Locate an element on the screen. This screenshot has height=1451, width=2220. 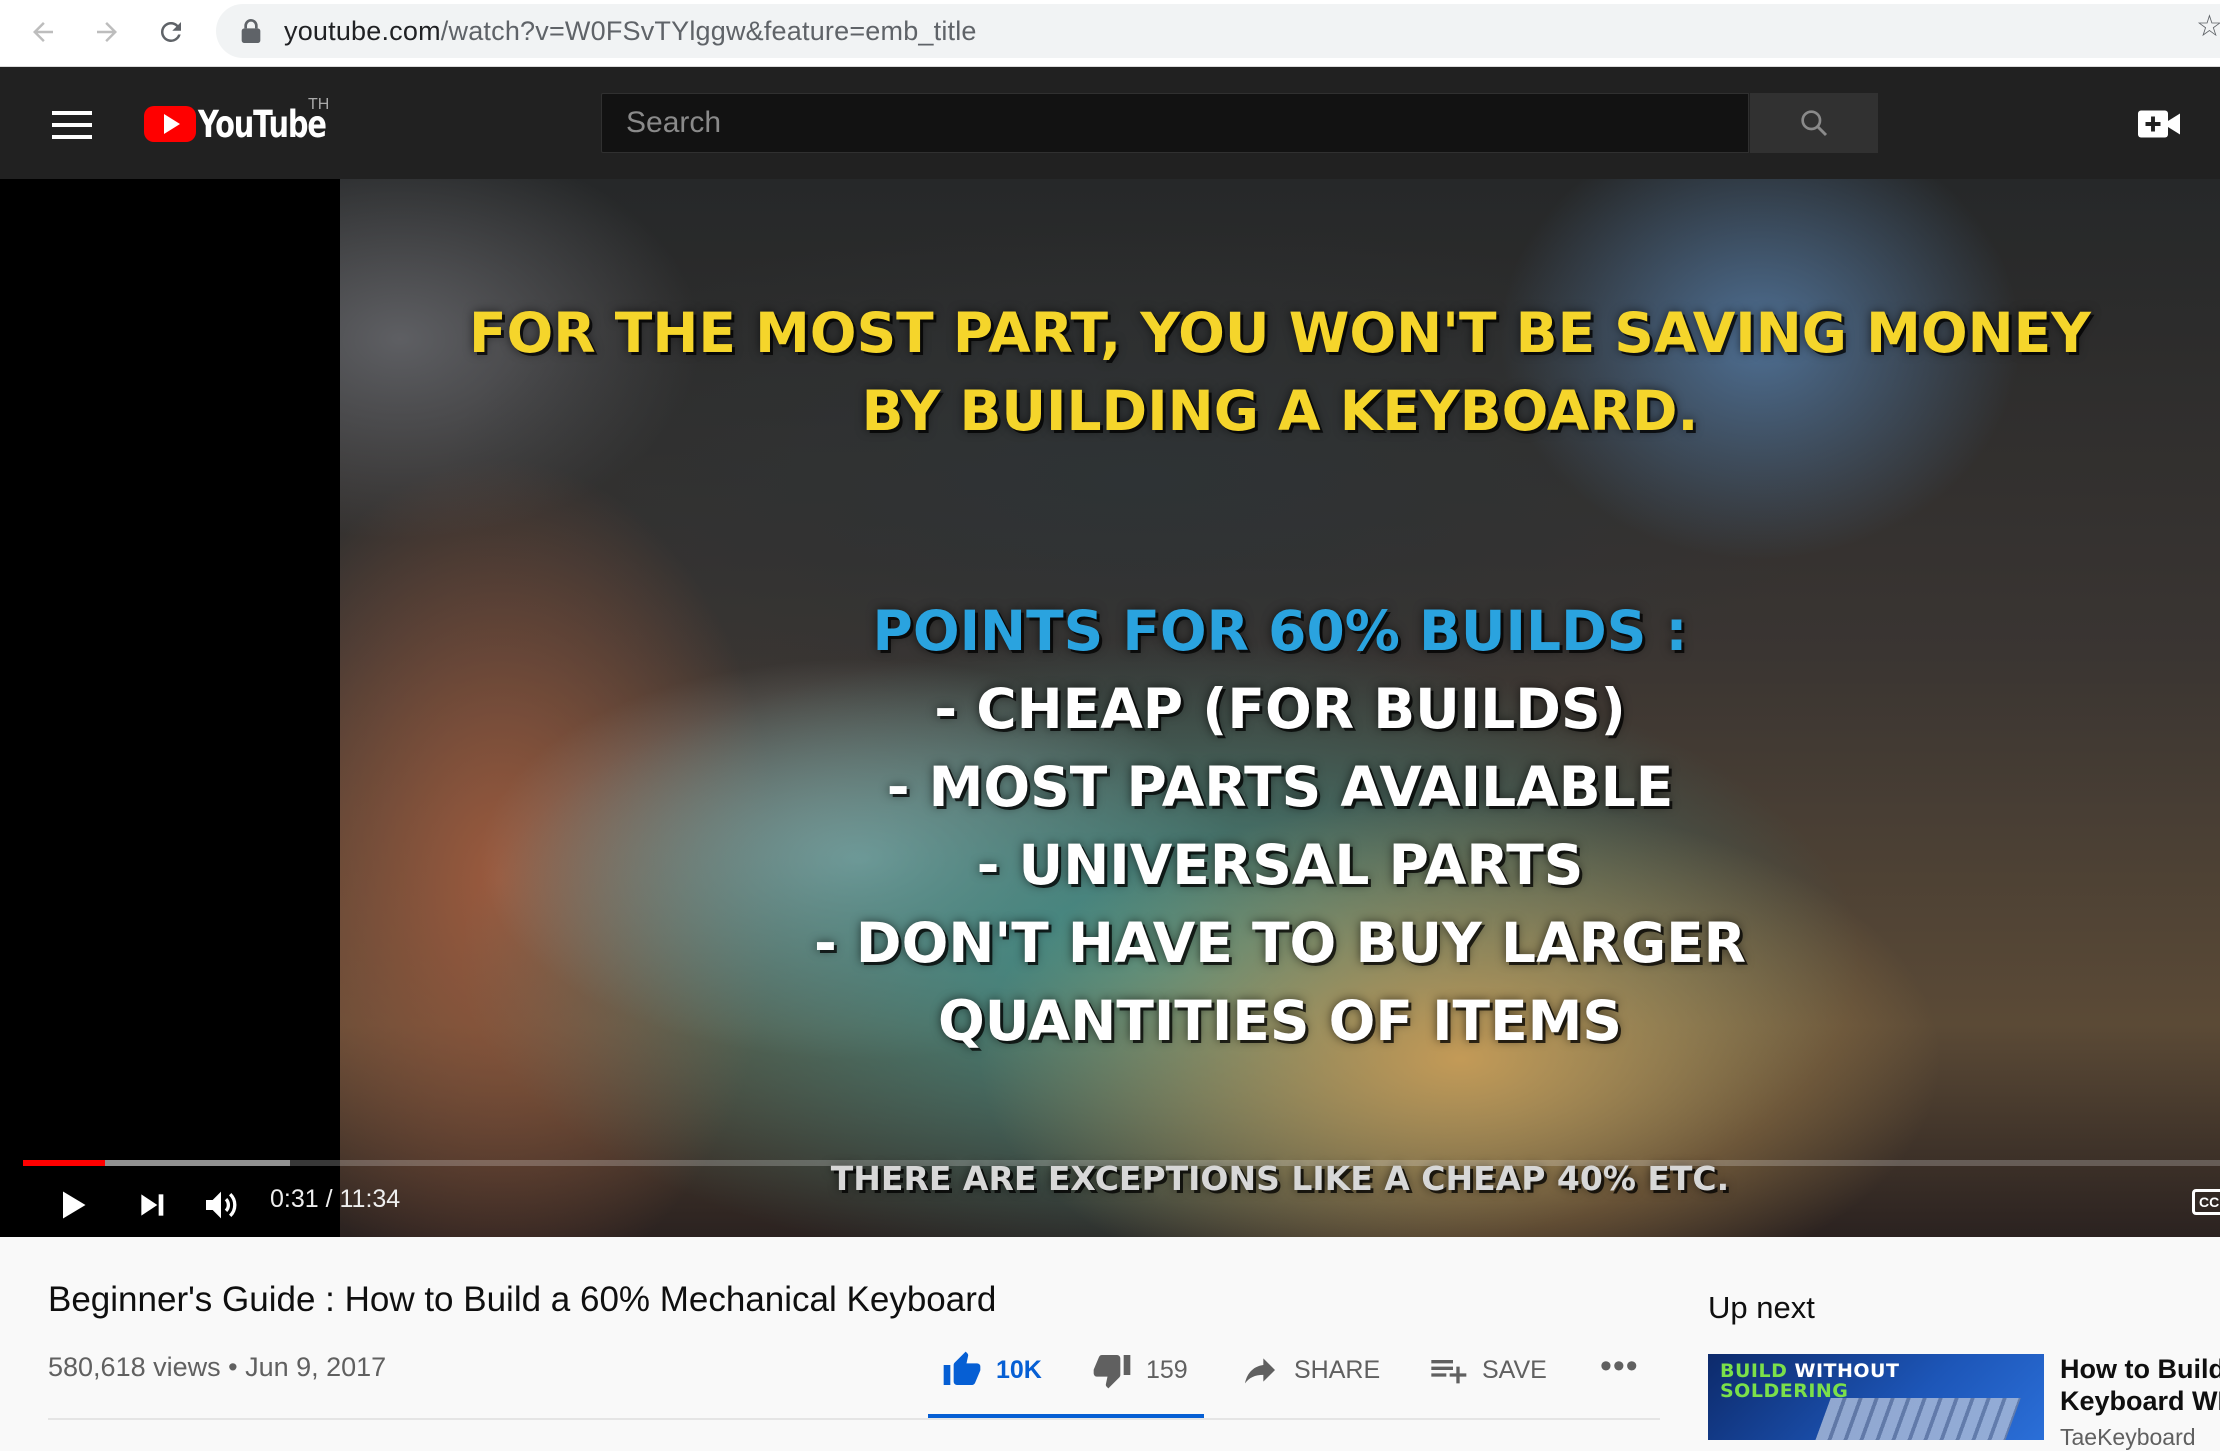
save-button: SAVE is located at coordinates (1487, 1370).